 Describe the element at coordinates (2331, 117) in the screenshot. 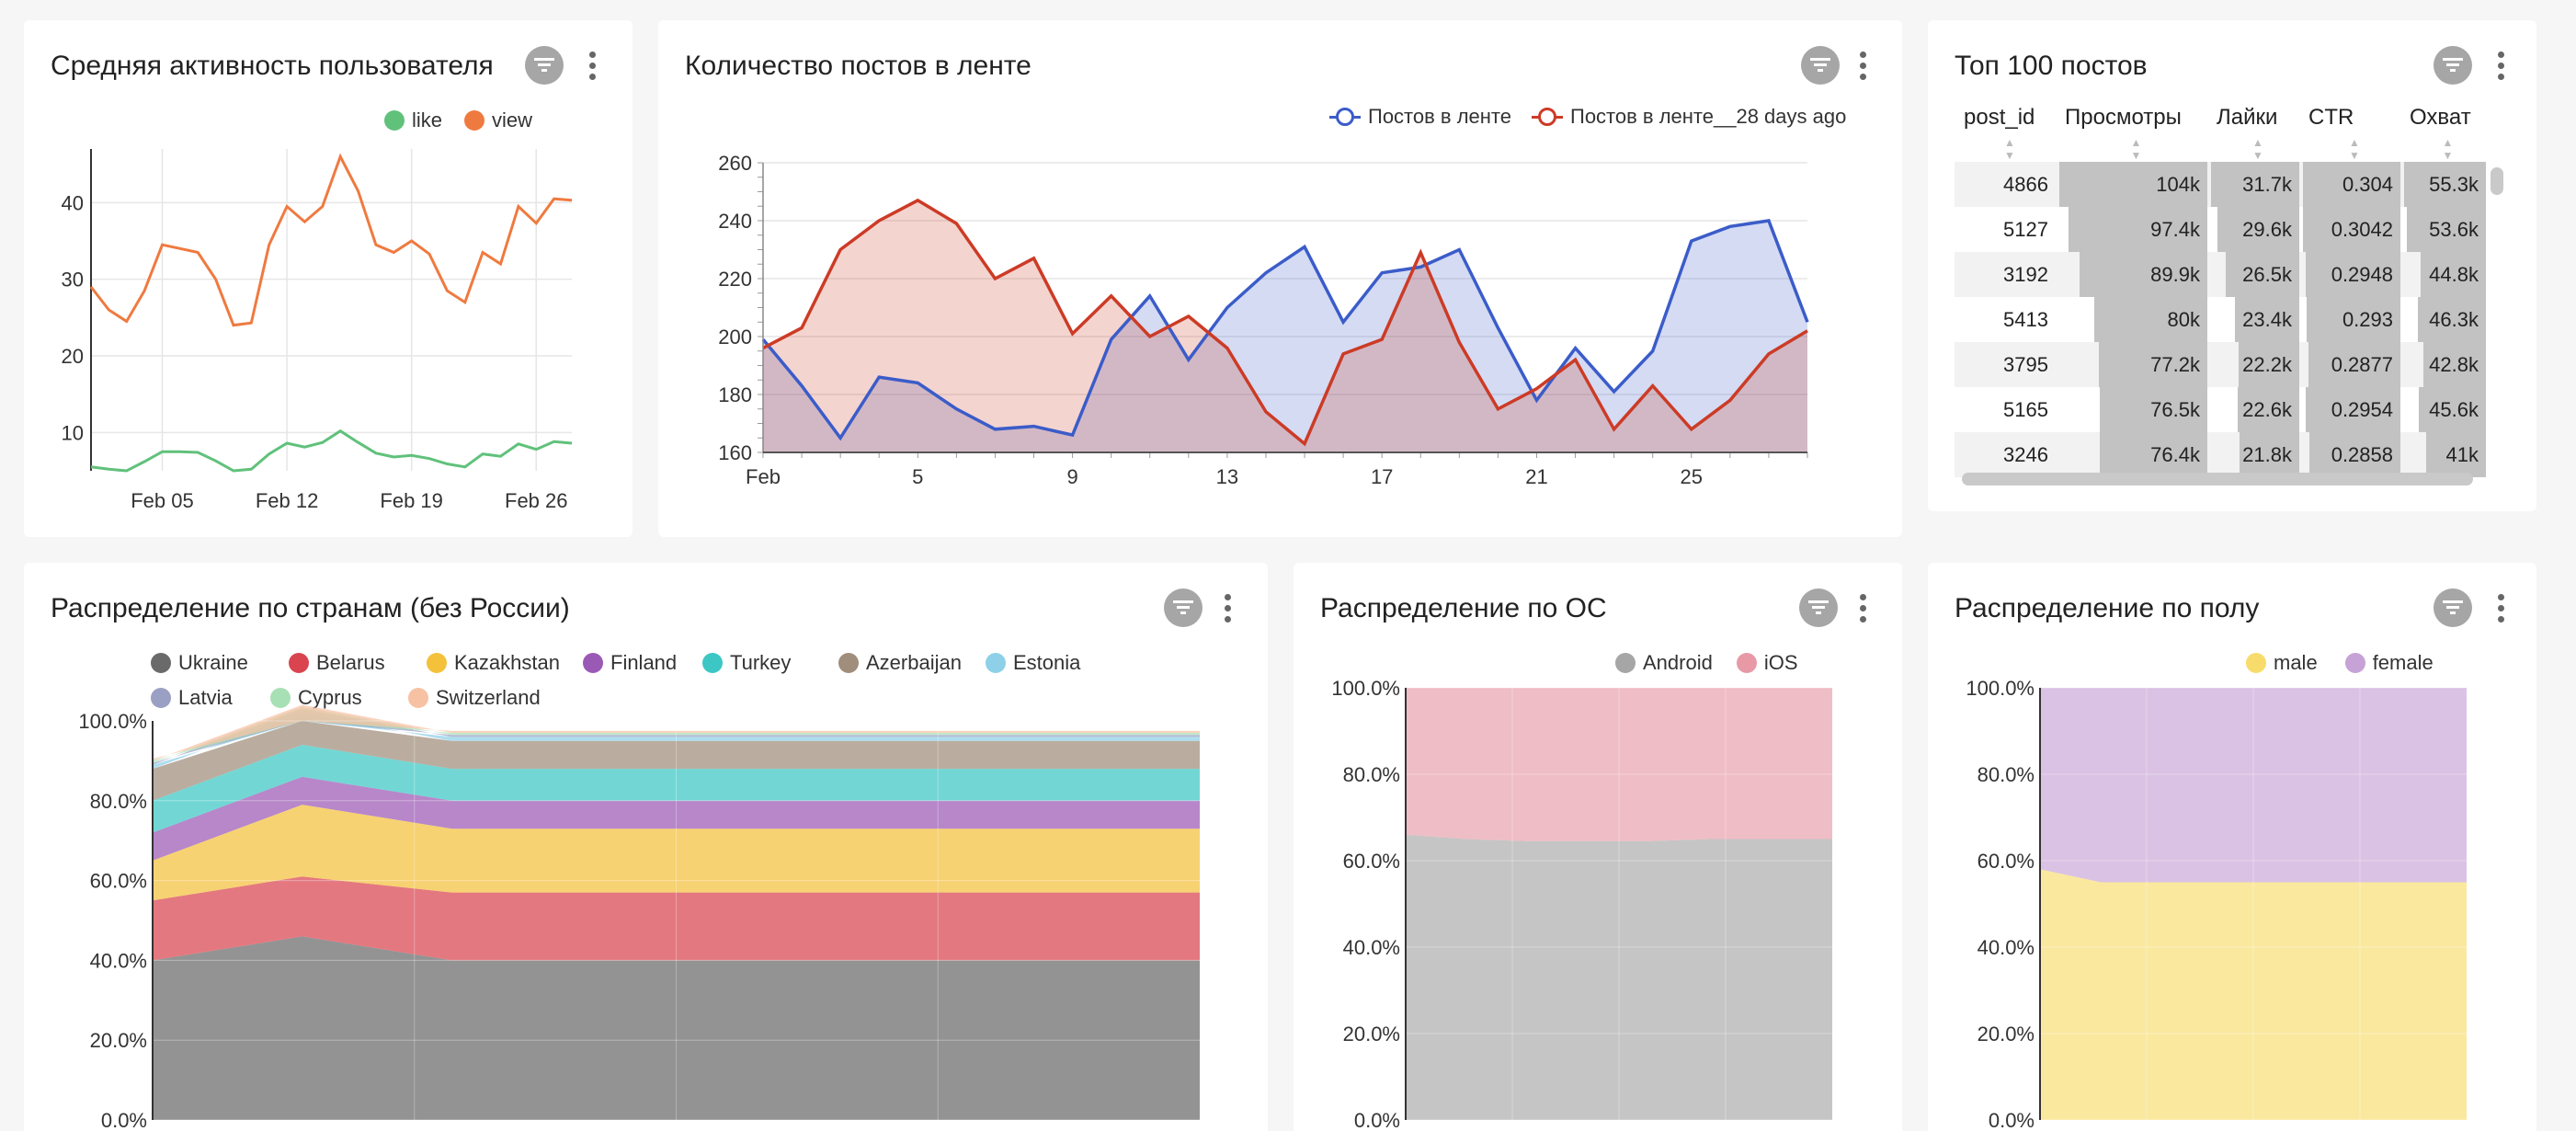

I see `column-header-label: CTR` at that location.